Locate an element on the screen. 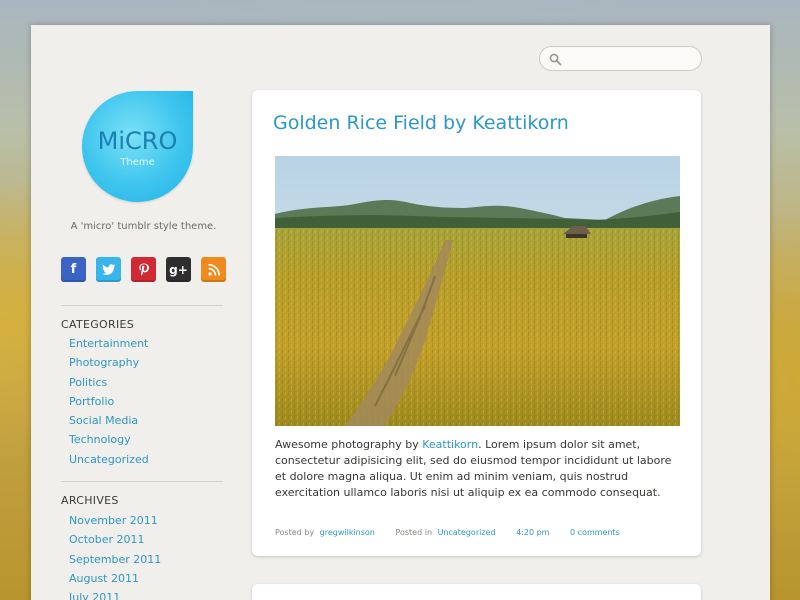  search-box is located at coordinates (620, 58).